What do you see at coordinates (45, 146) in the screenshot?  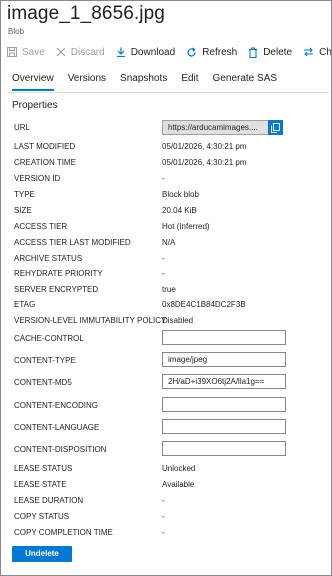 I see `last-modified-label: LAST MODIFIED` at bounding box center [45, 146].